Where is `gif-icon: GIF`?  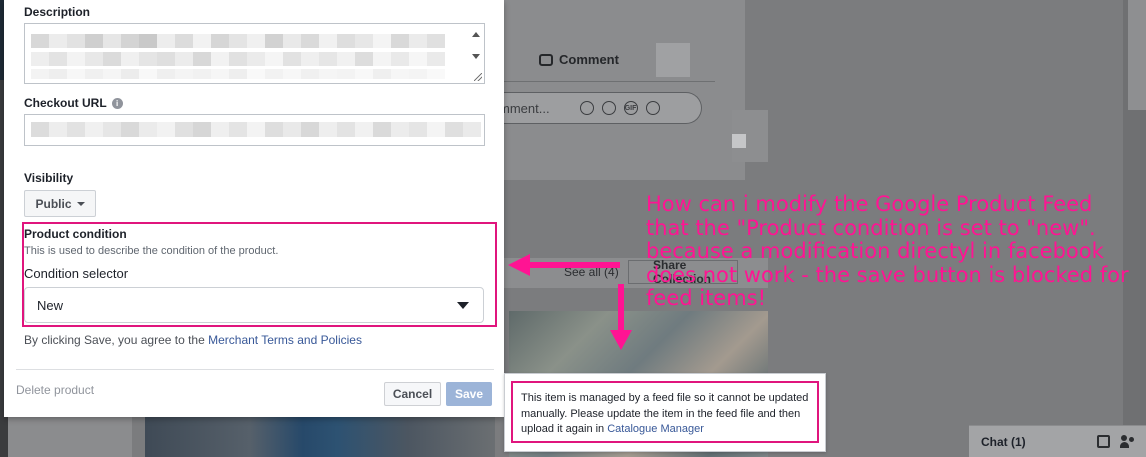
gif-icon: GIF is located at coordinates (630, 108).